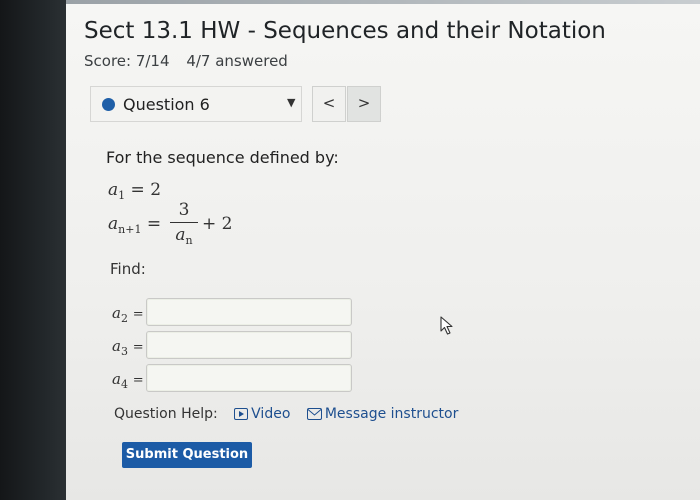 The image size is (700, 500). I want to click on fraction-bar, so click(184, 222).